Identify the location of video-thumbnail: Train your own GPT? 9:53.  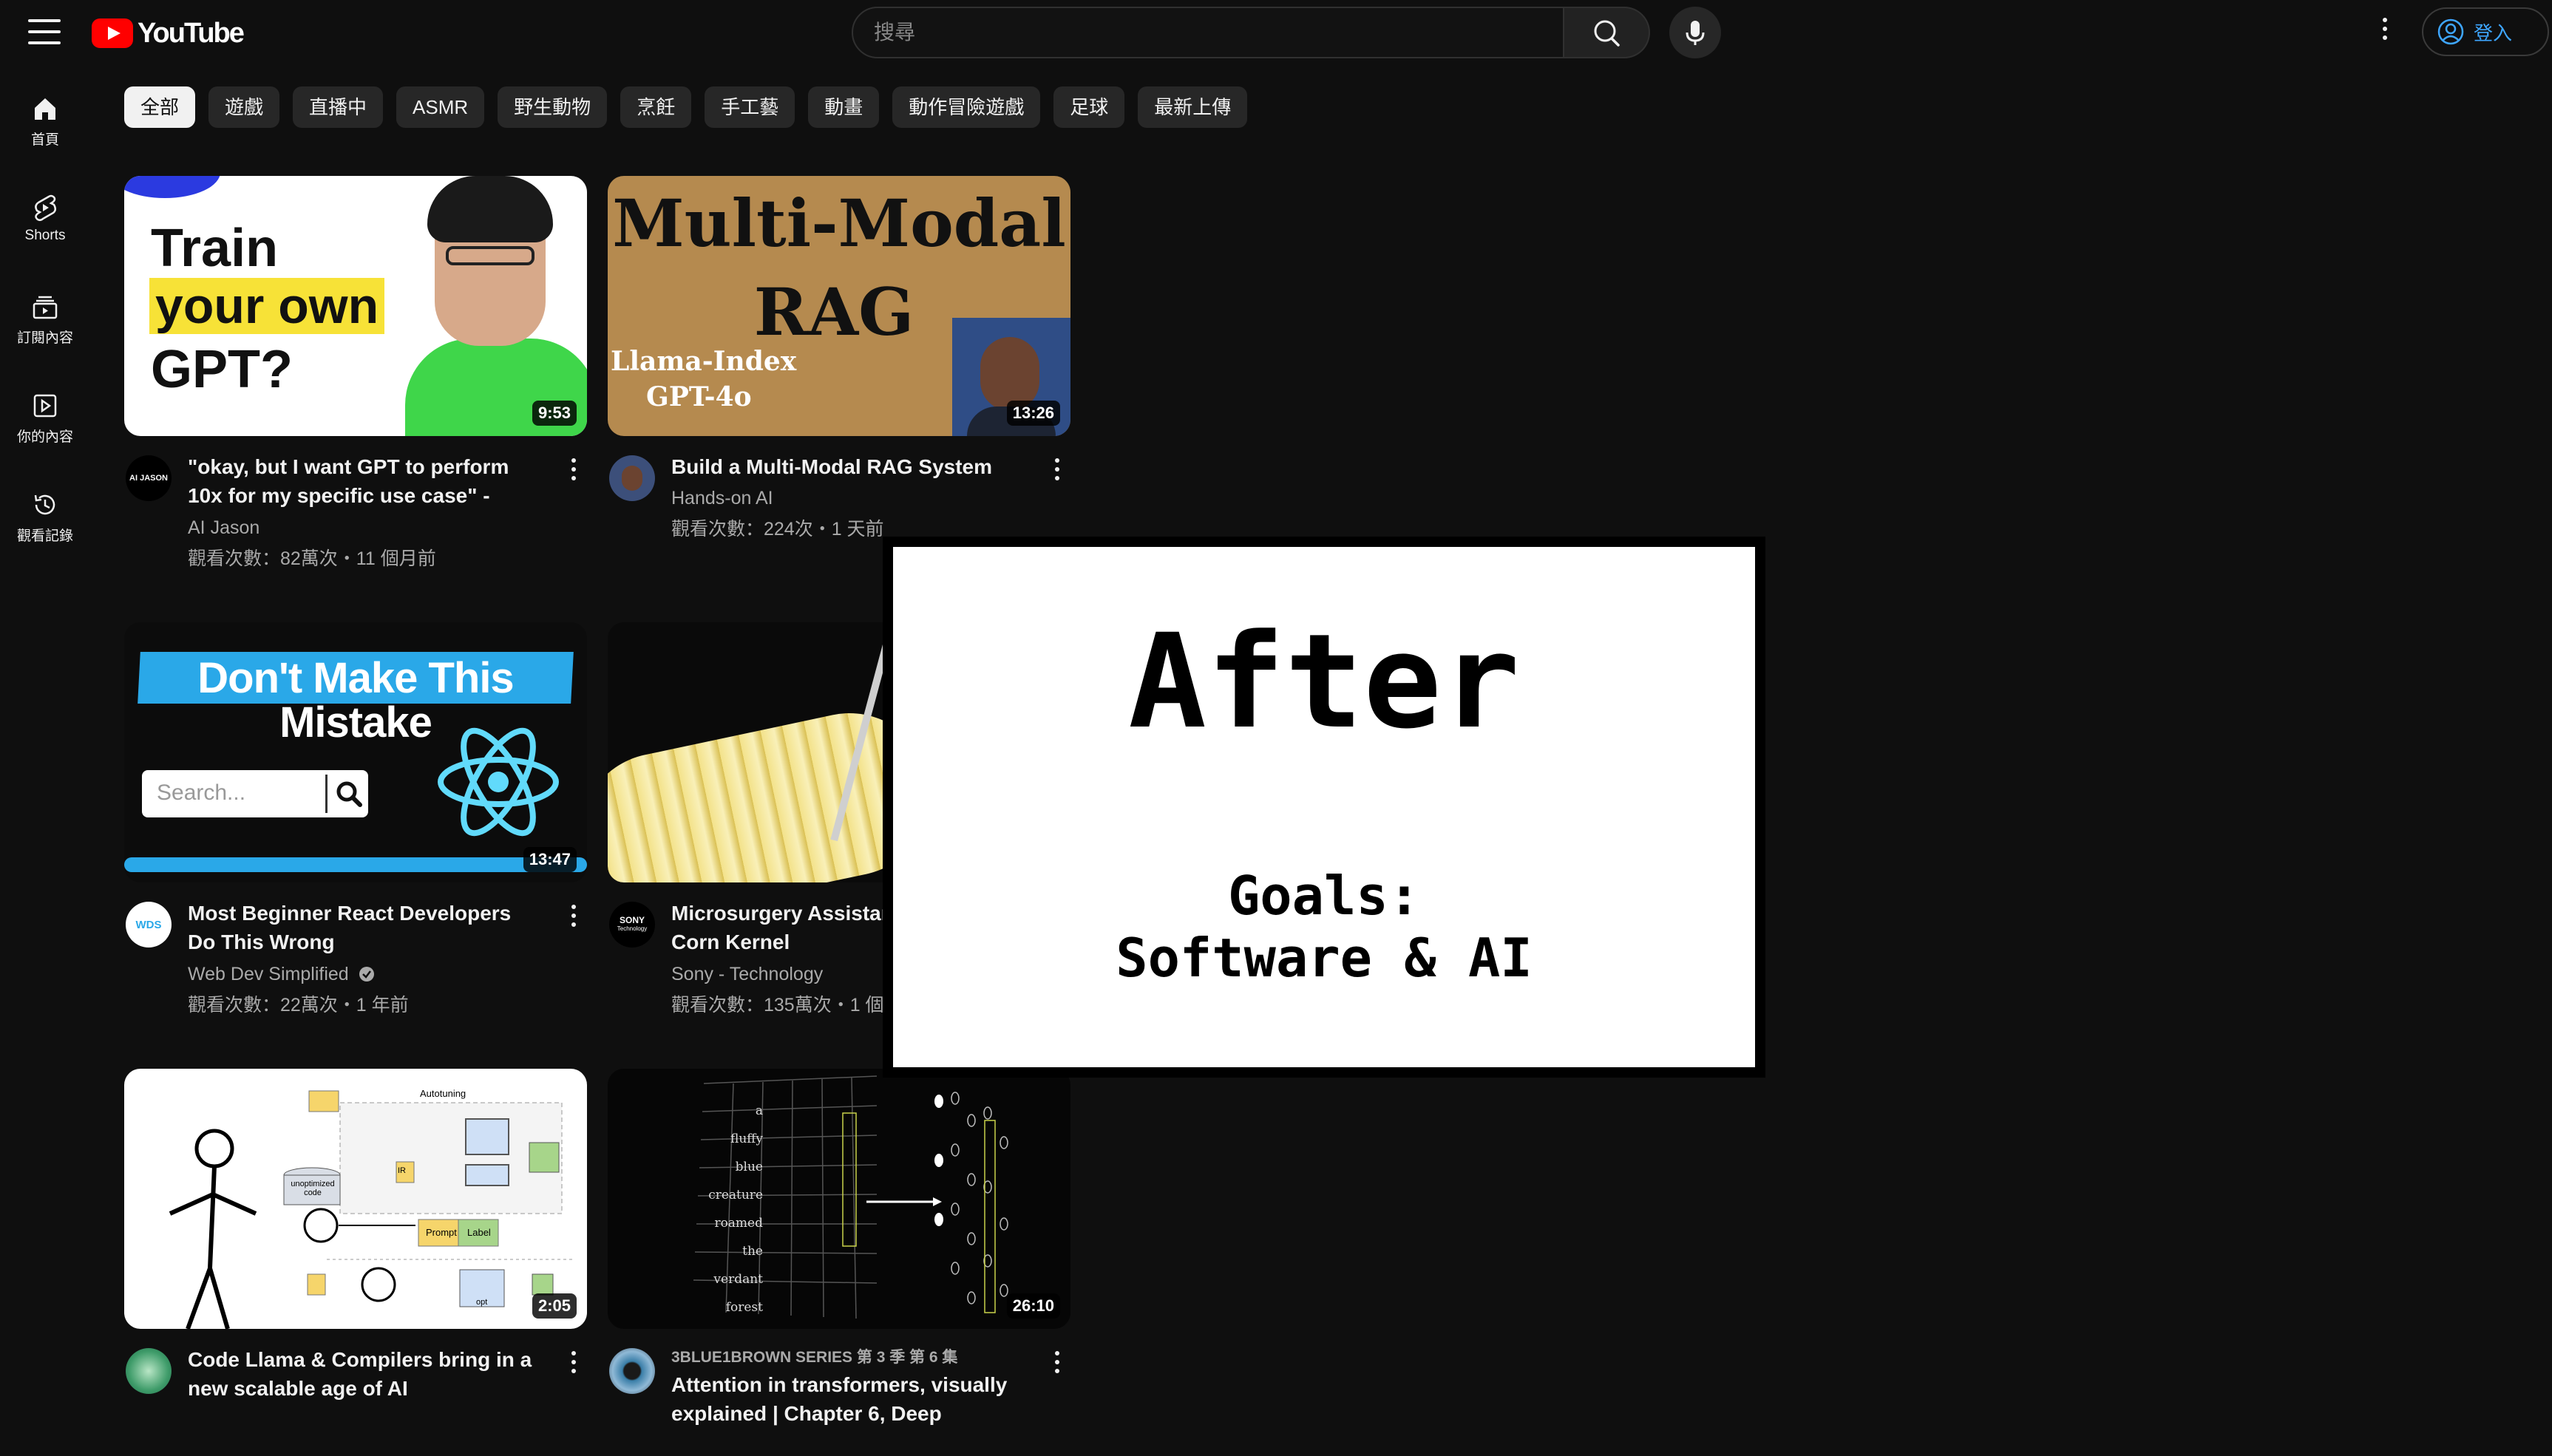
(355, 306).